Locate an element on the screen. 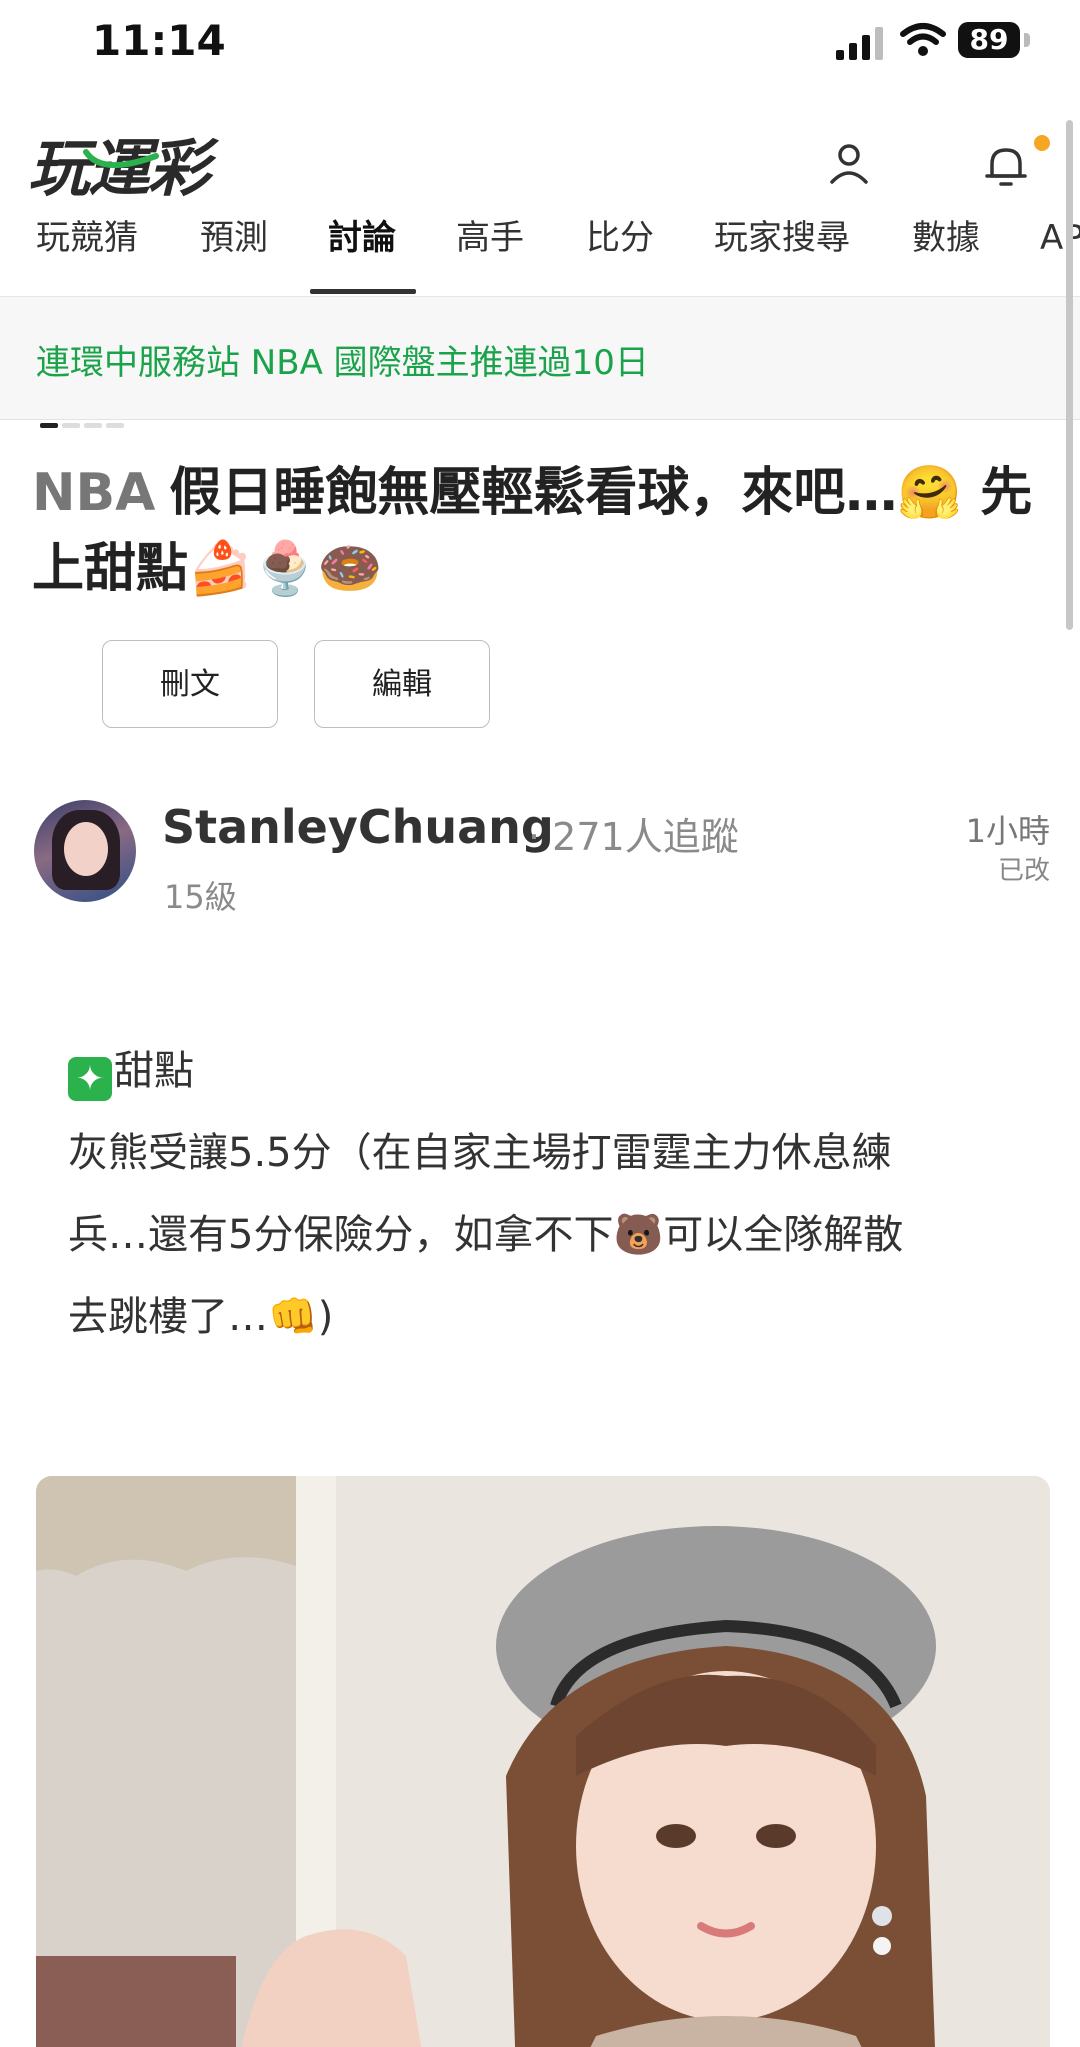  tab-predict: 預測 is located at coordinates (234, 254).